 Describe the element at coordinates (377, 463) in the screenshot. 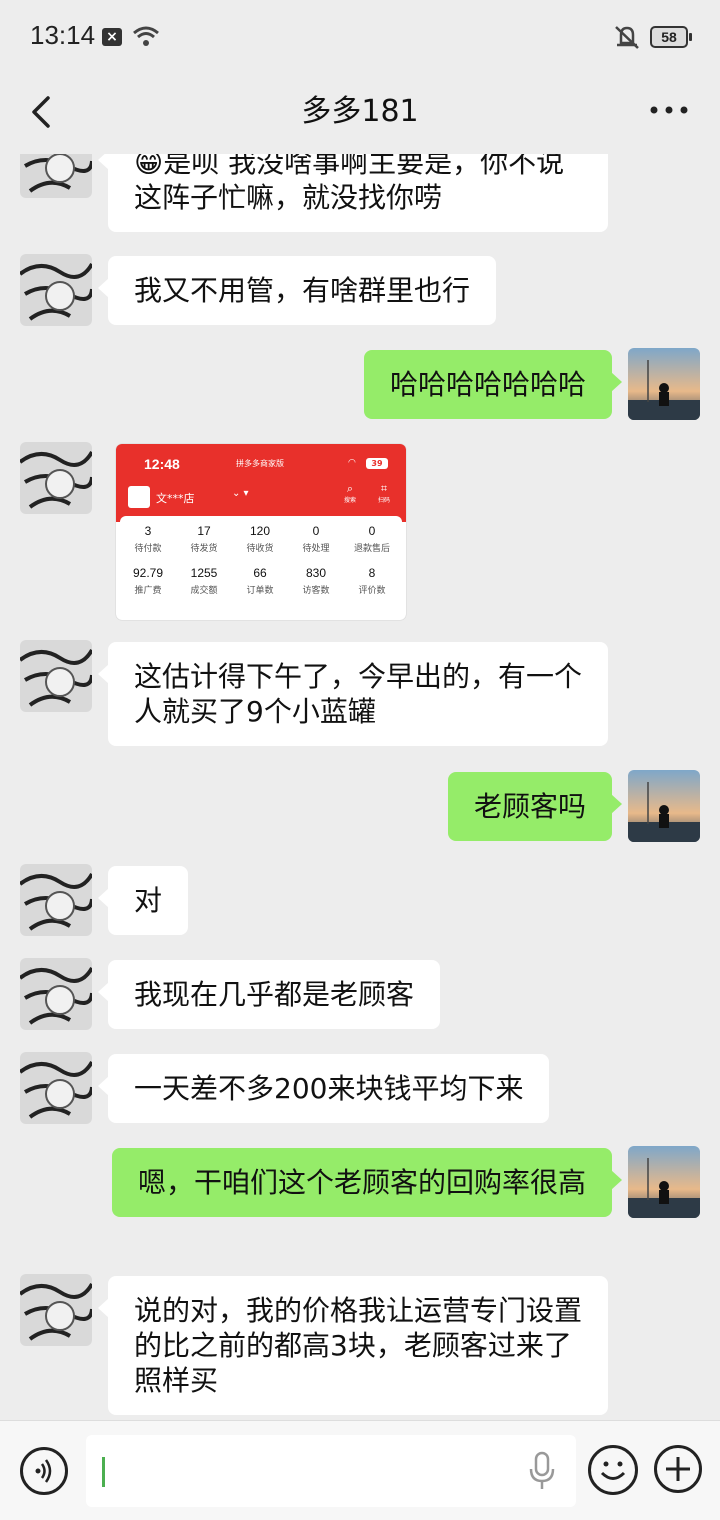

I see `shot-battery: 39` at that location.